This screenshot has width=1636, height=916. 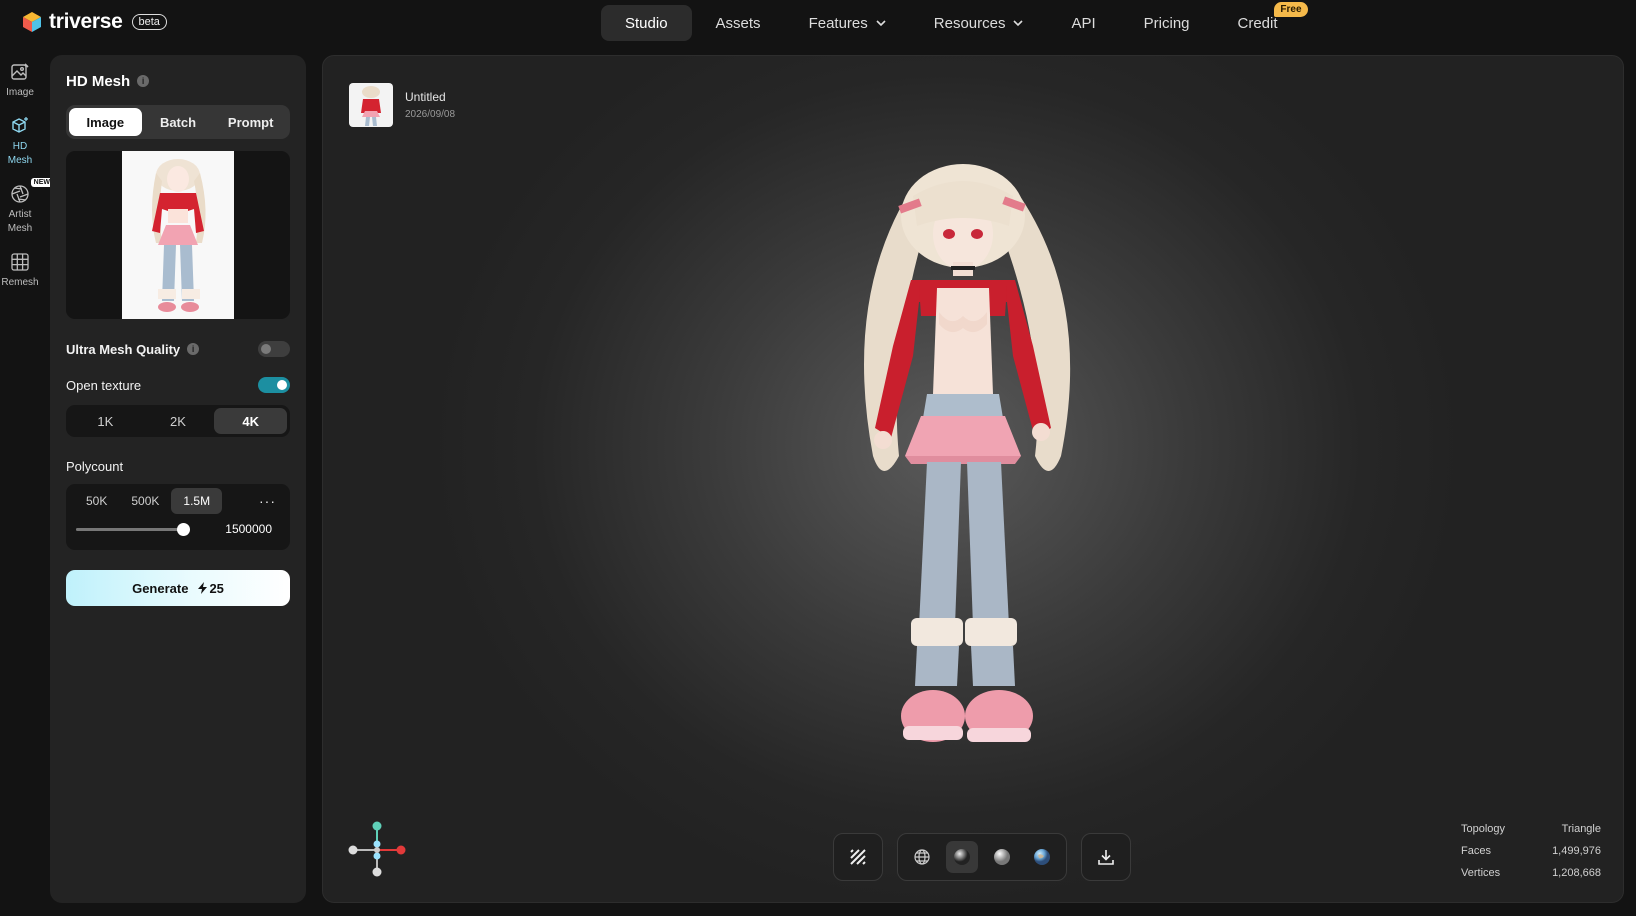 I want to click on stat-label: Vertices, so click(x=1481, y=873).